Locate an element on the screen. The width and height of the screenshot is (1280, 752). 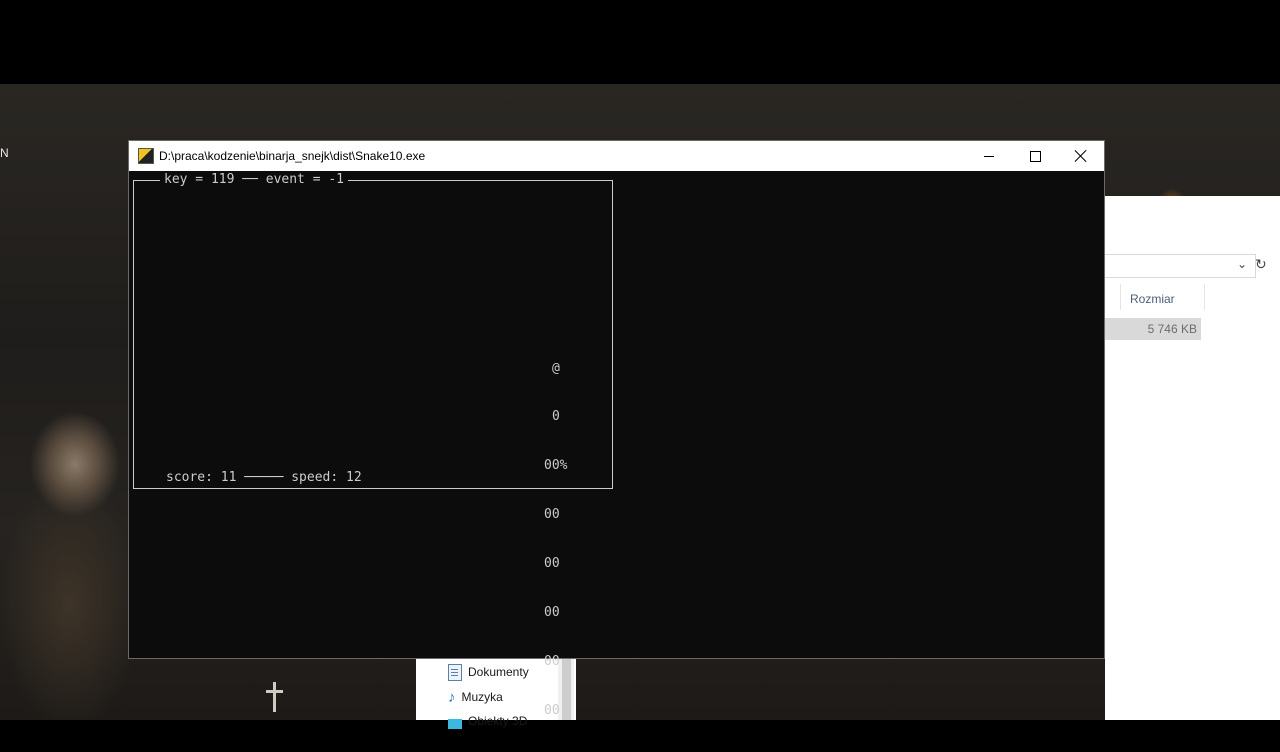
file-row-selected: 5 746 KB is located at coordinates (1153, 329).